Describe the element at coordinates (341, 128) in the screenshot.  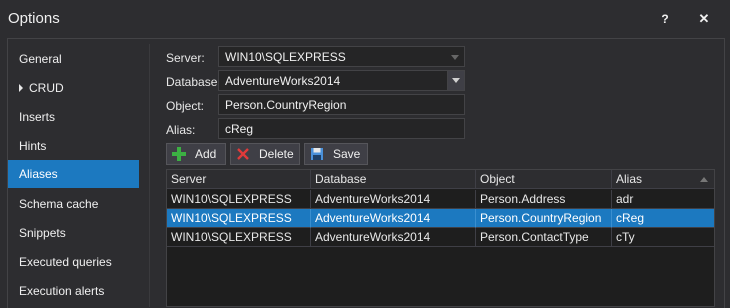
I see `alias-field: cReg` at that location.